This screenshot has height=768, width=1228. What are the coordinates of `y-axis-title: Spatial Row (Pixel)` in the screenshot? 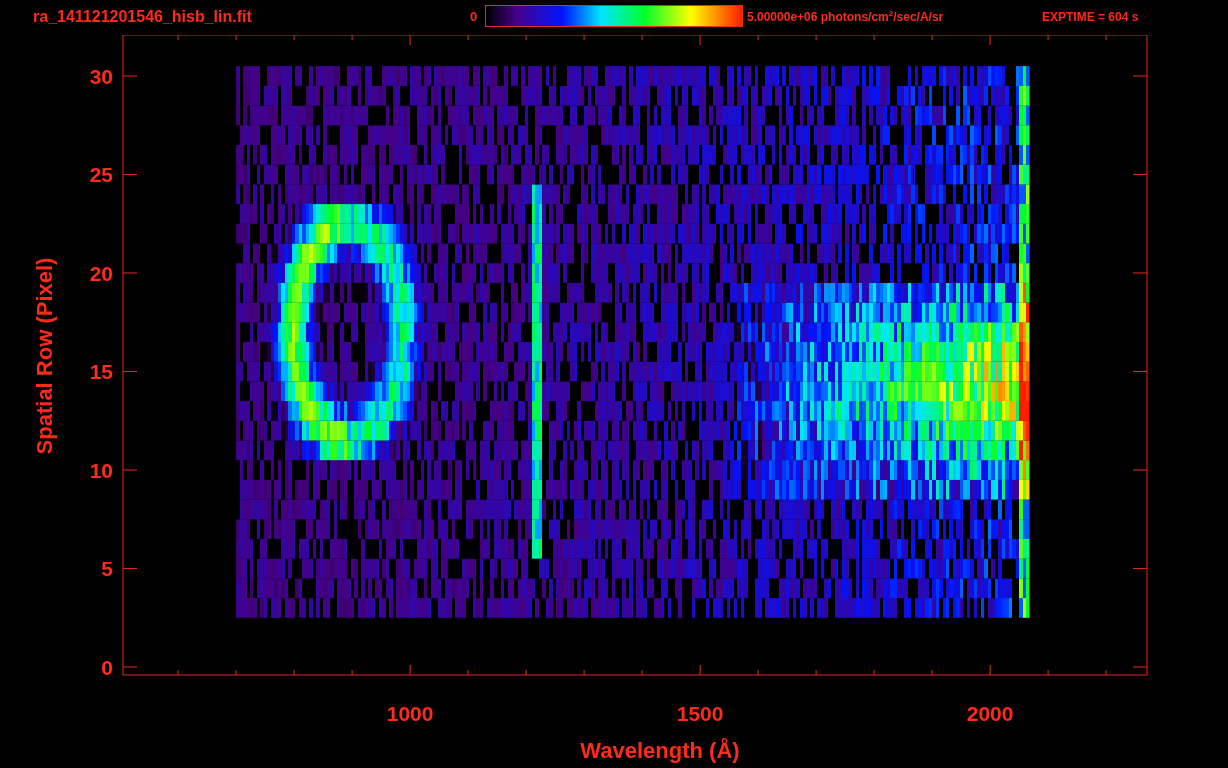 It's located at (44, 356).